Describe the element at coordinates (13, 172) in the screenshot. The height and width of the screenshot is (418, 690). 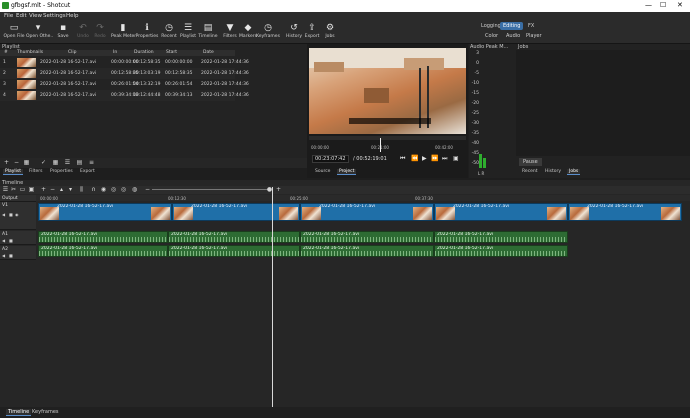
I see `tab-playlist: Playlist` at that location.